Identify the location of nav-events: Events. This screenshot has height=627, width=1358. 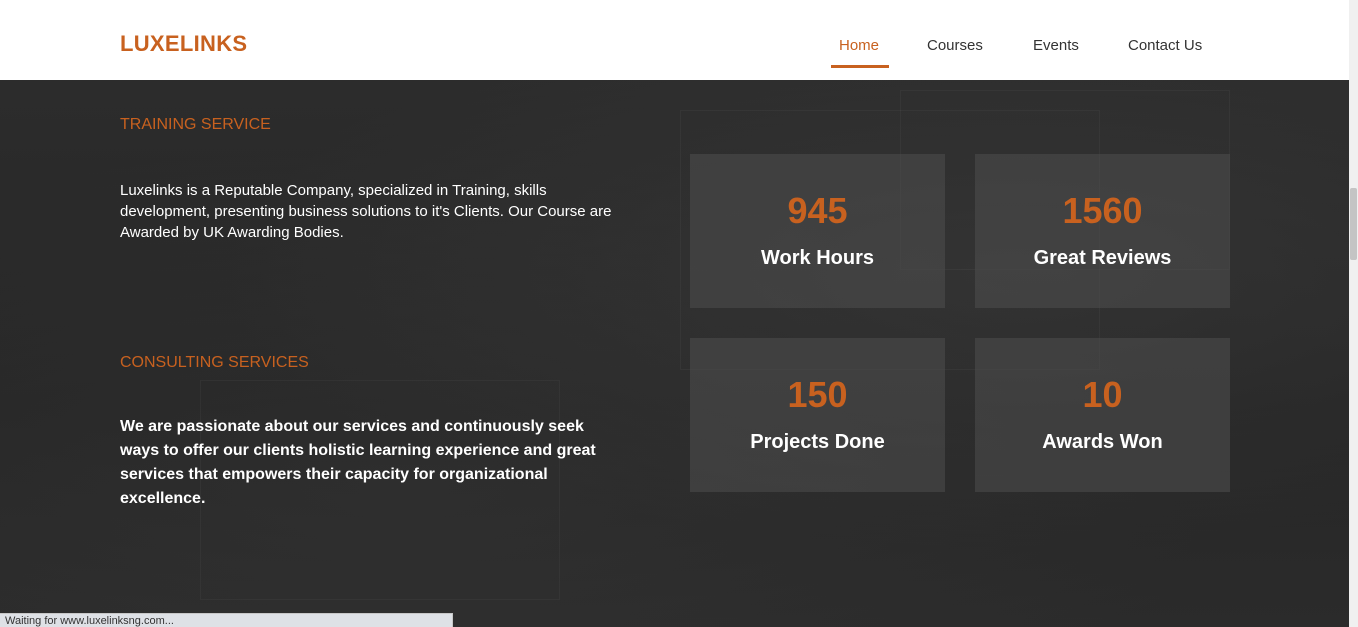
(1056, 45).